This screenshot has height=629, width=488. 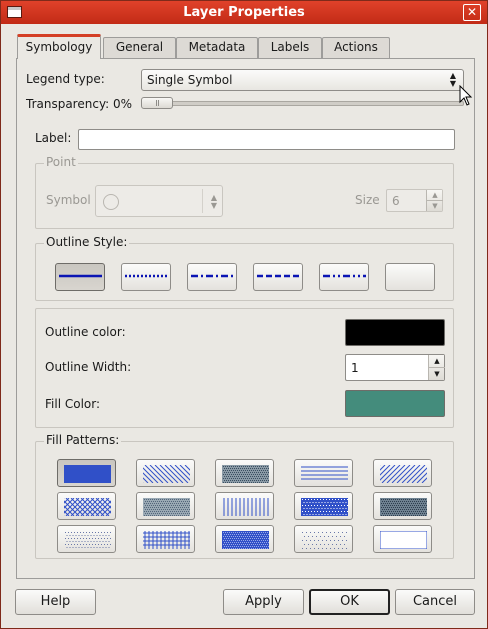 I want to click on slider-handle, so click(x=157, y=103).